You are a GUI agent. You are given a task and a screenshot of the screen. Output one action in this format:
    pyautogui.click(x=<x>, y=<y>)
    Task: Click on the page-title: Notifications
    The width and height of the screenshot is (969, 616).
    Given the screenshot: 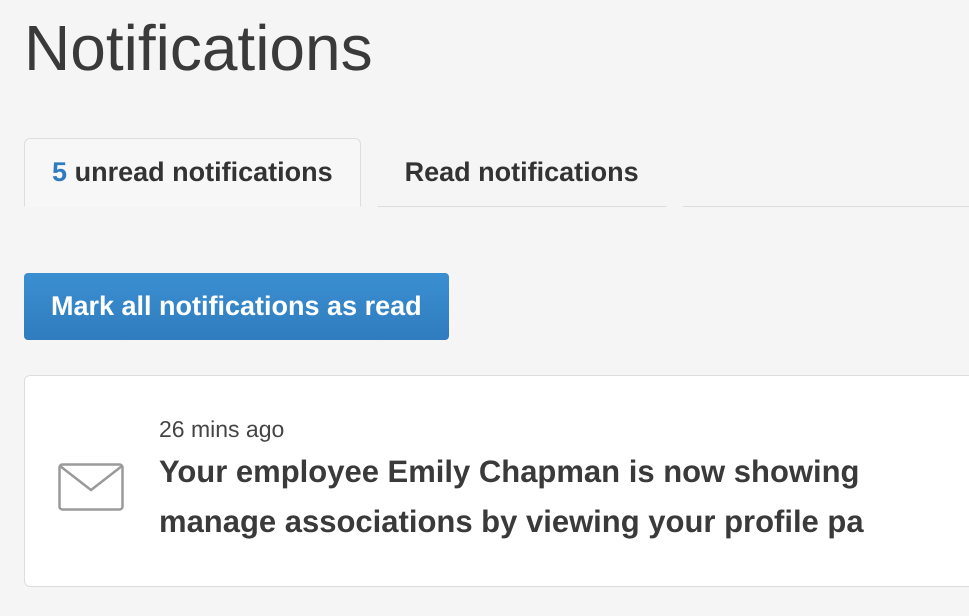 What is the action you would take?
    pyautogui.click(x=199, y=48)
    